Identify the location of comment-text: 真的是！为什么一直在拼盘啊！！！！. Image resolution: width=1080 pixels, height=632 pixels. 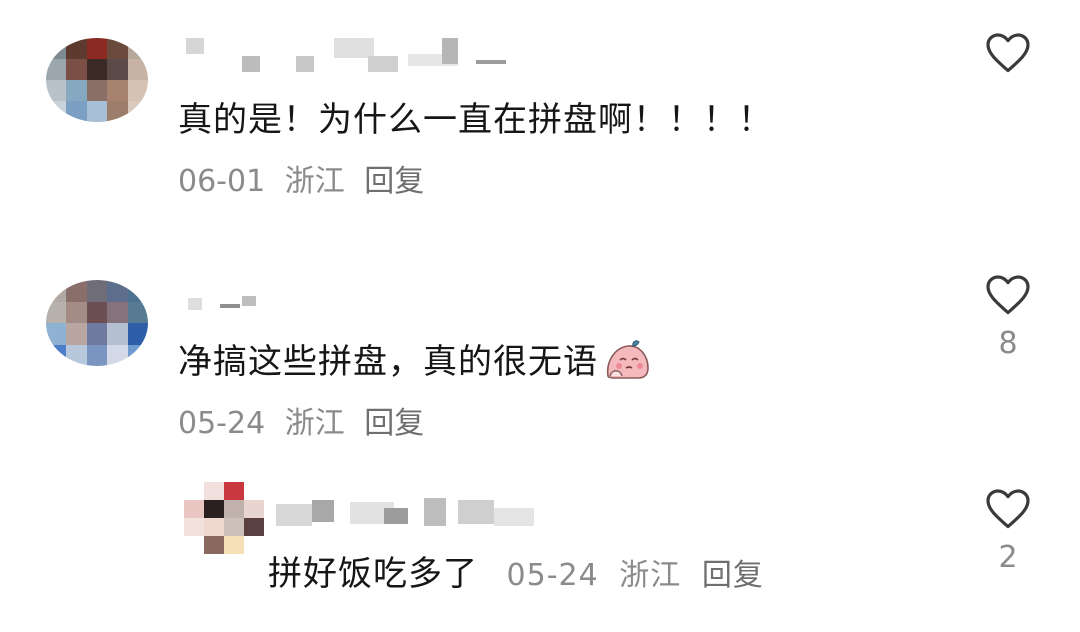
(475, 120).